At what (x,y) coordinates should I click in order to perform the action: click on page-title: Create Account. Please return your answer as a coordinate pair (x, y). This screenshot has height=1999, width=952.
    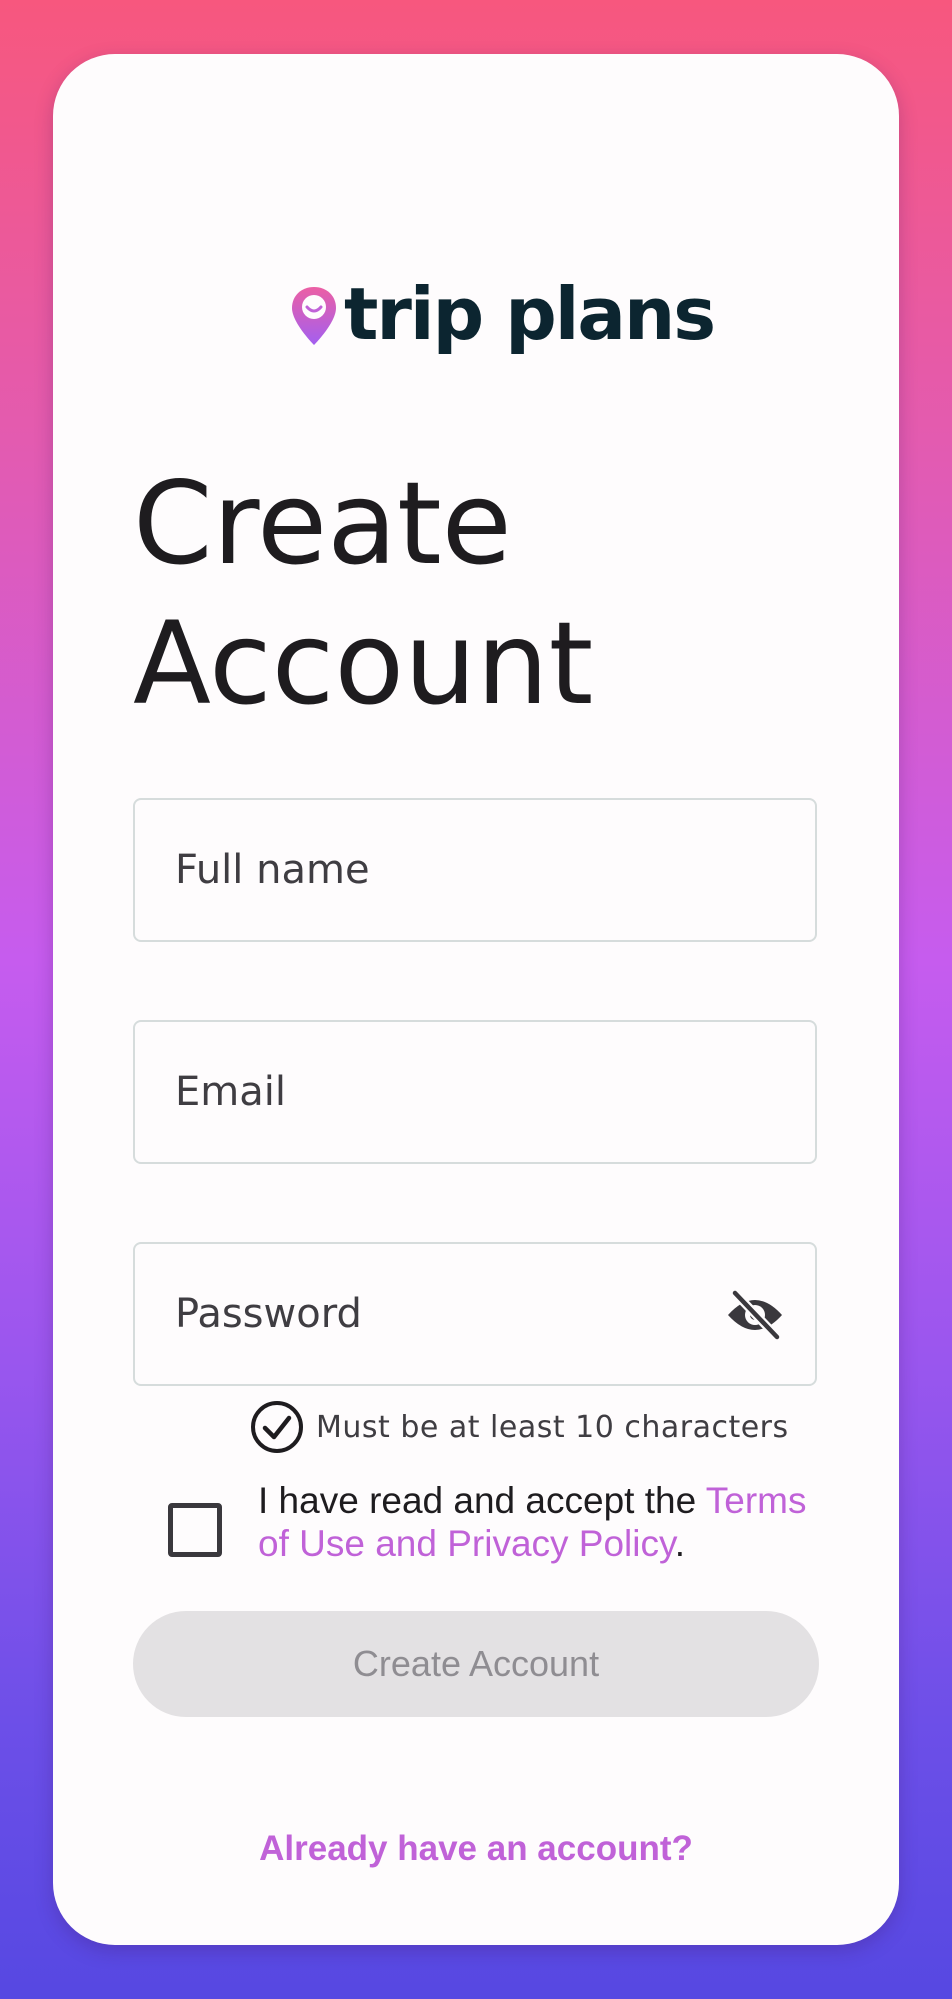
    Looking at the image, I should click on (483, 594).